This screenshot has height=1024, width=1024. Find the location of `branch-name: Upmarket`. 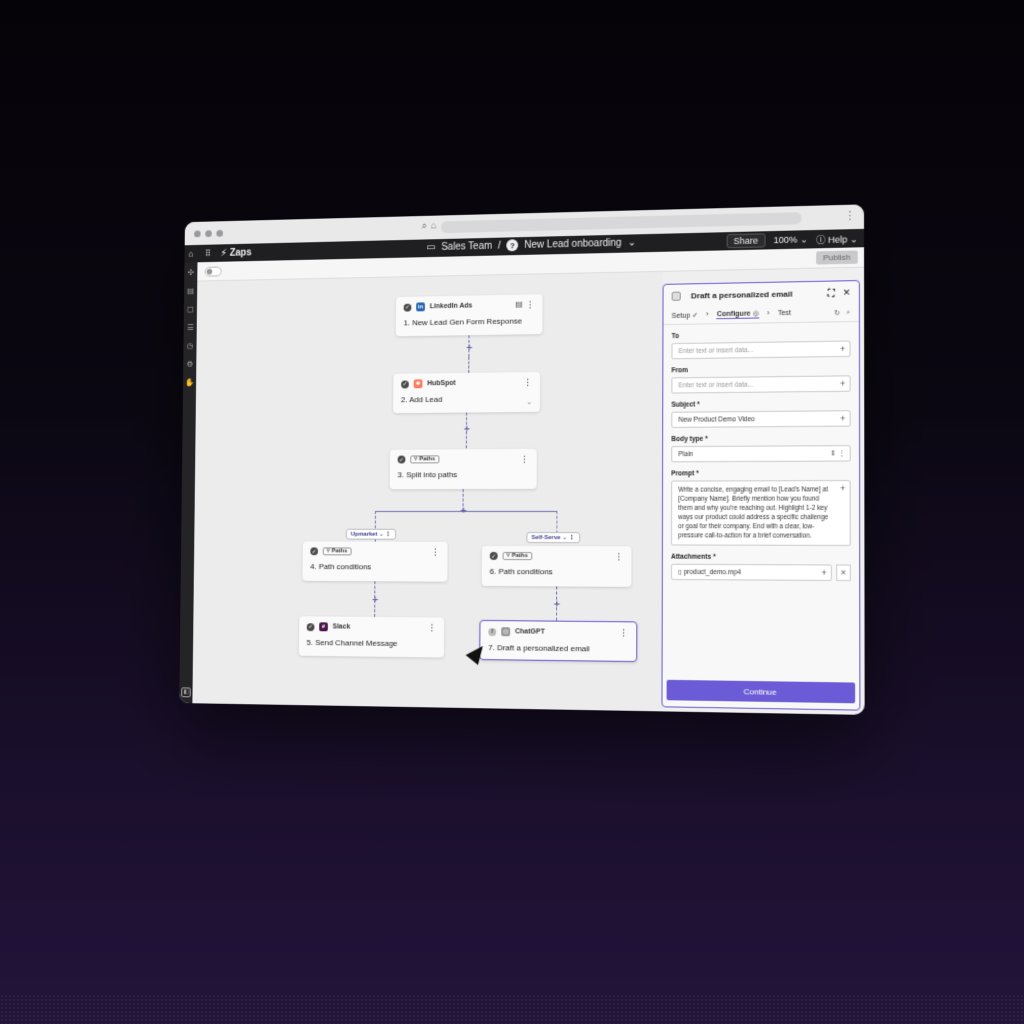

branch-name: Upmarket is located at coordinates (364, 534).